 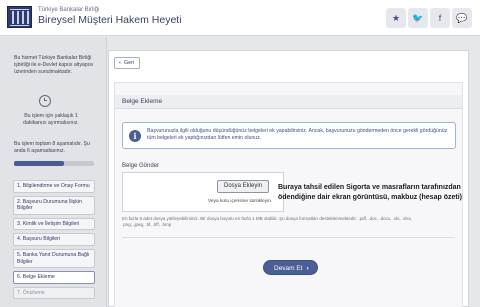 I want to click on facebook-icon-button: f, so click(x=440, y=18).